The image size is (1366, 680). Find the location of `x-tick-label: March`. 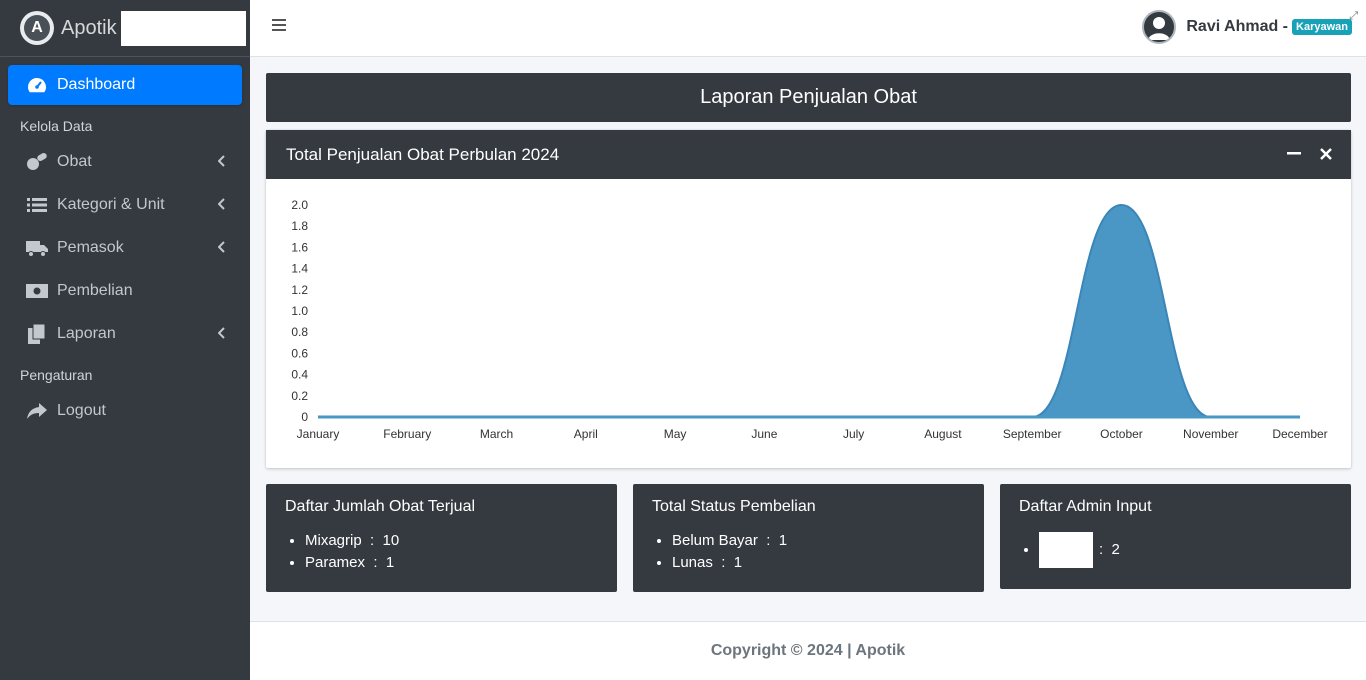

x-tick-label: March is located at coordinates (496, 434).